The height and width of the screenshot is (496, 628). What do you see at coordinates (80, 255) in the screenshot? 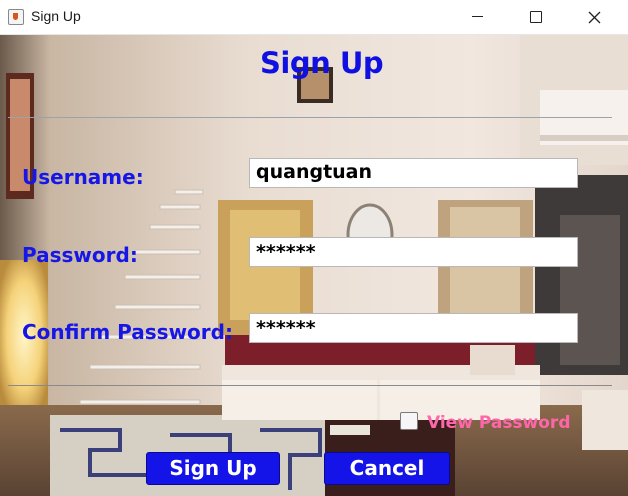
I see `password-label: Password:` at bounding box center [80, 255].